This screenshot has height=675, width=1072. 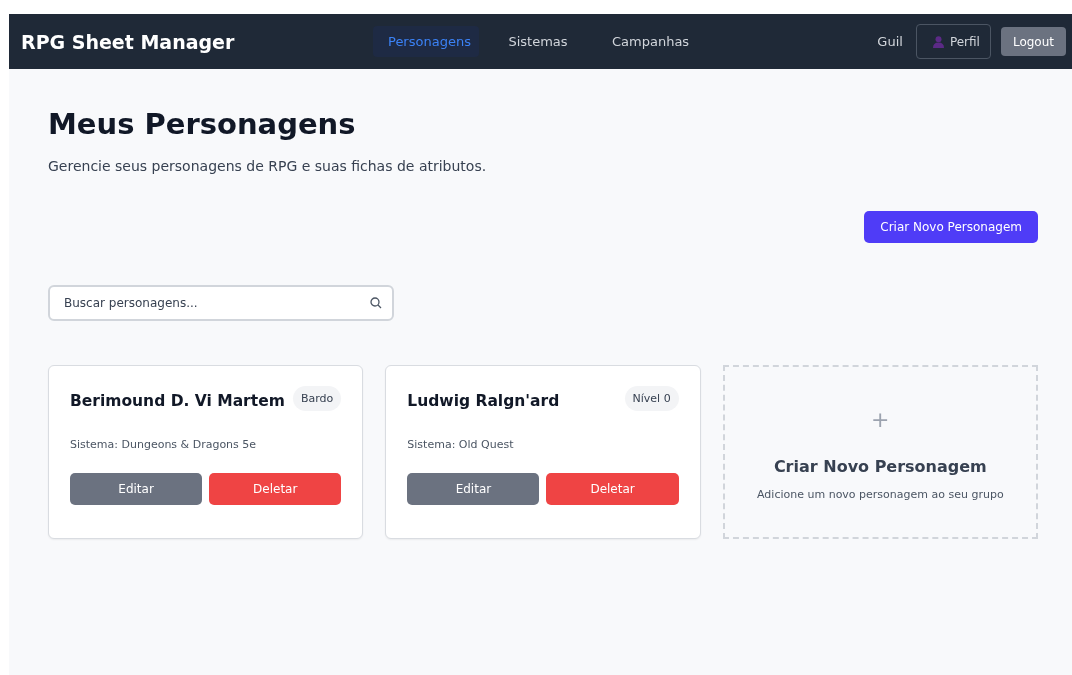 I want to click on nav-link: Sistemas, so click(x=538, y=41).